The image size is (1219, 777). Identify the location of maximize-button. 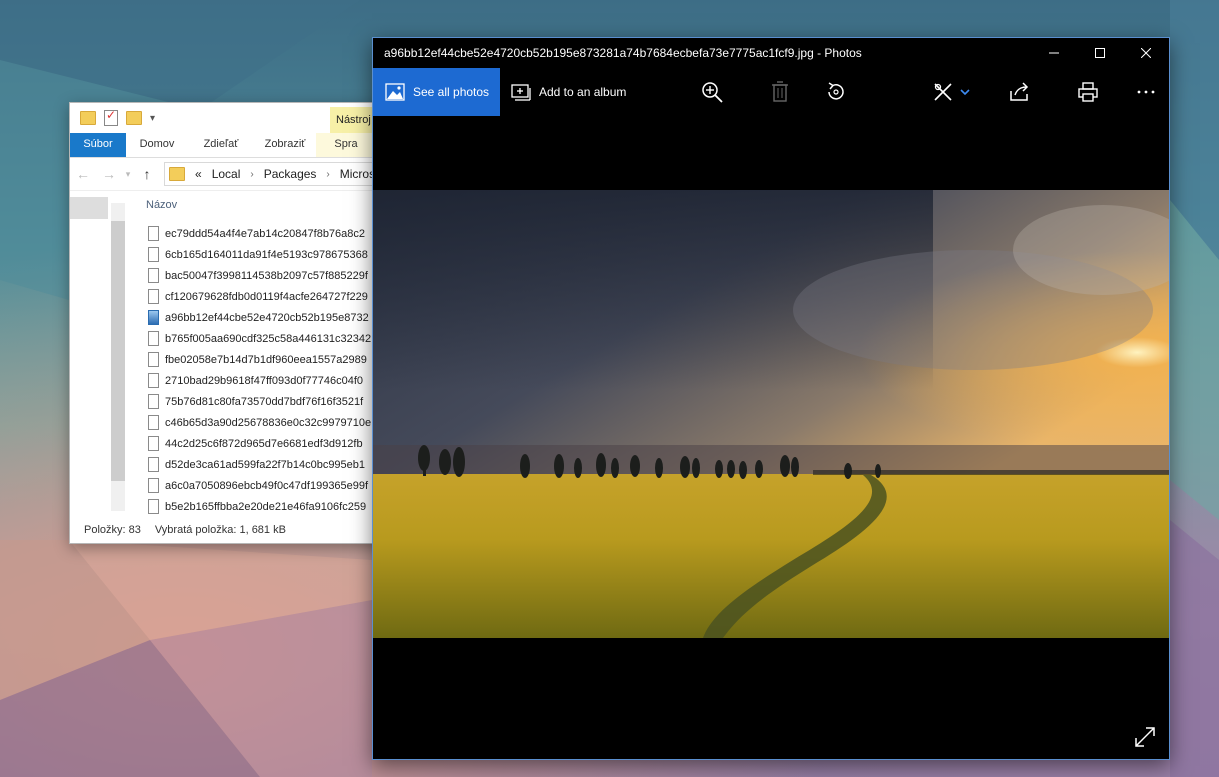
(1100, 53).